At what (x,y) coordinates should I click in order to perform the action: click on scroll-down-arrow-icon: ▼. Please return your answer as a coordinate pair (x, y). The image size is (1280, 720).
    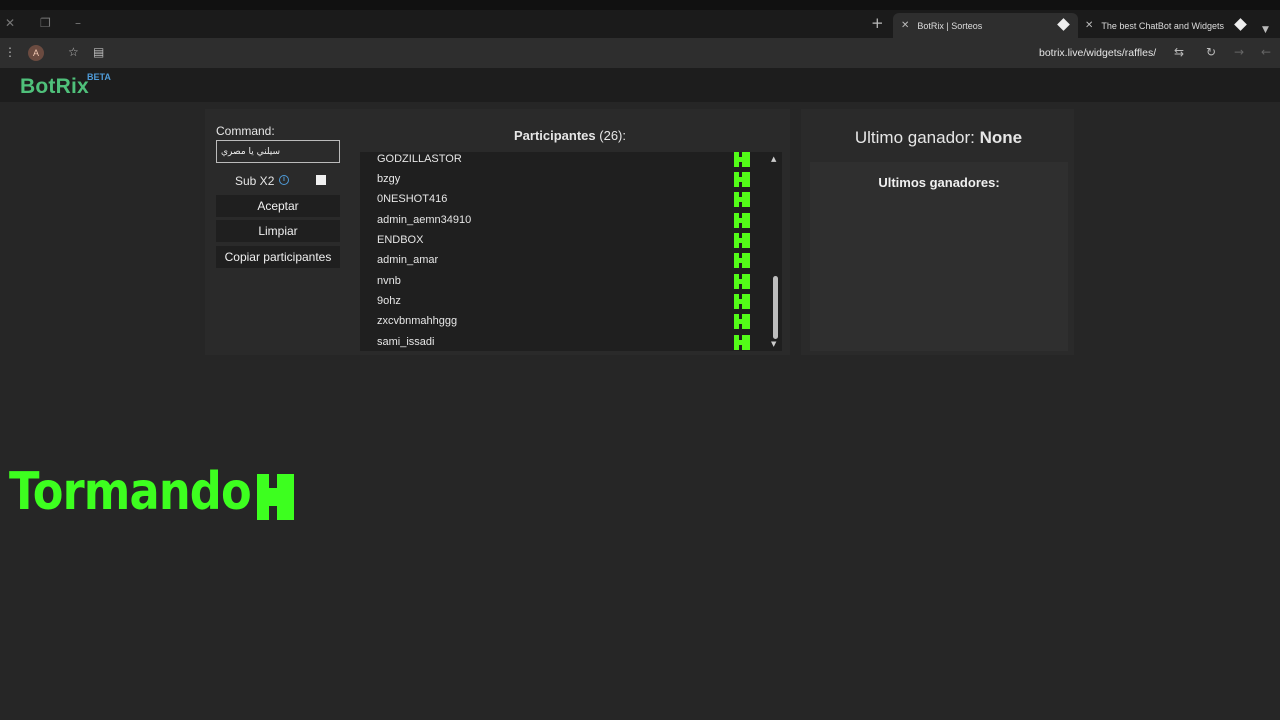
    Looking at the image, I should click on (773, 344).